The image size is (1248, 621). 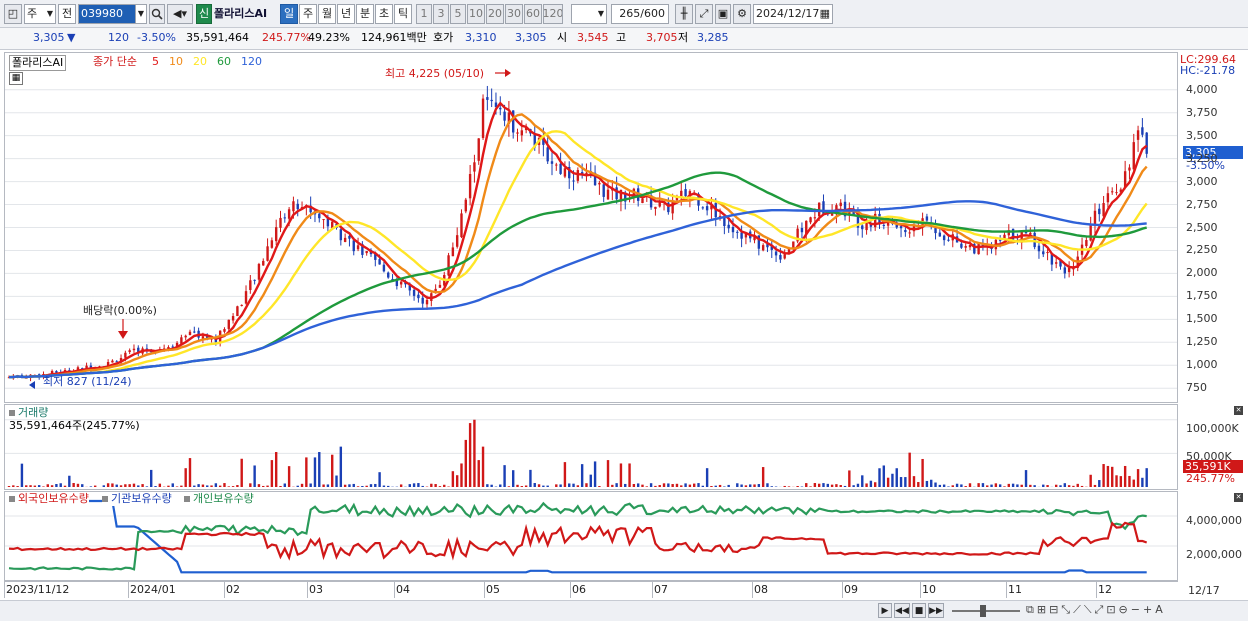 What do you see at coordinates (1110, 610) in the screenshot?
I see `shape-tool-icon: ⊡` at bounding box center [1110, 610].